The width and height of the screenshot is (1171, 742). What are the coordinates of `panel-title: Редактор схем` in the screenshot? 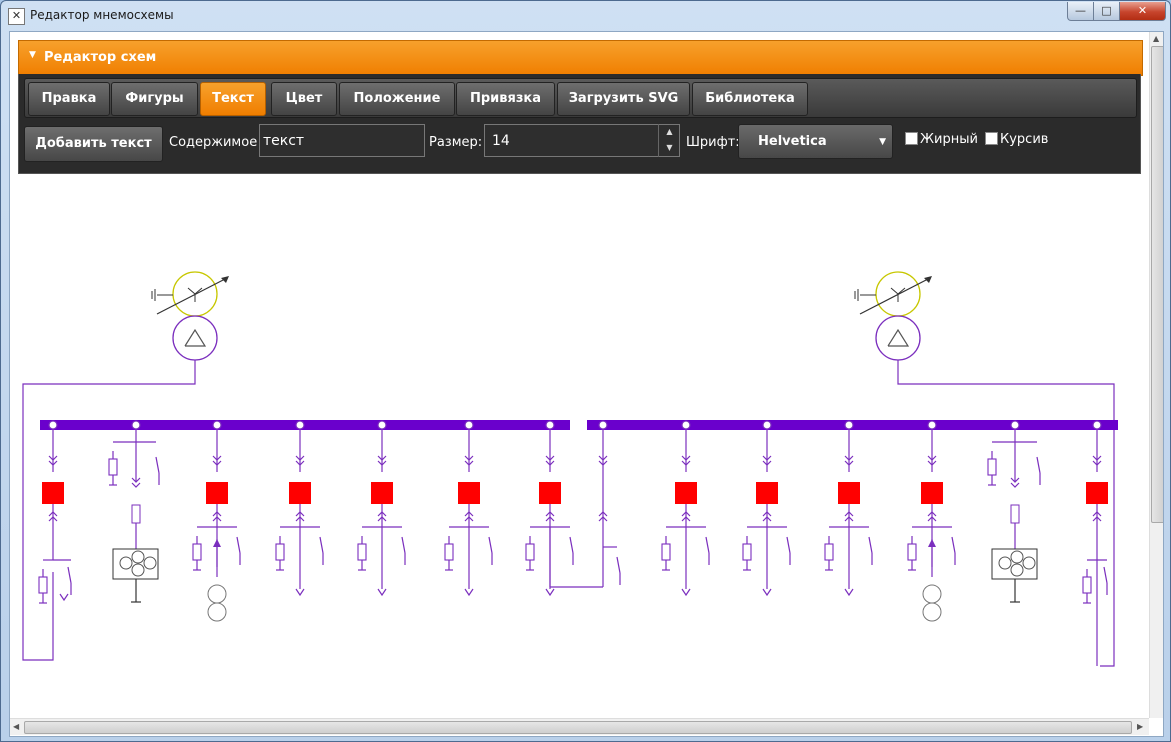 It's located at (100, 57).